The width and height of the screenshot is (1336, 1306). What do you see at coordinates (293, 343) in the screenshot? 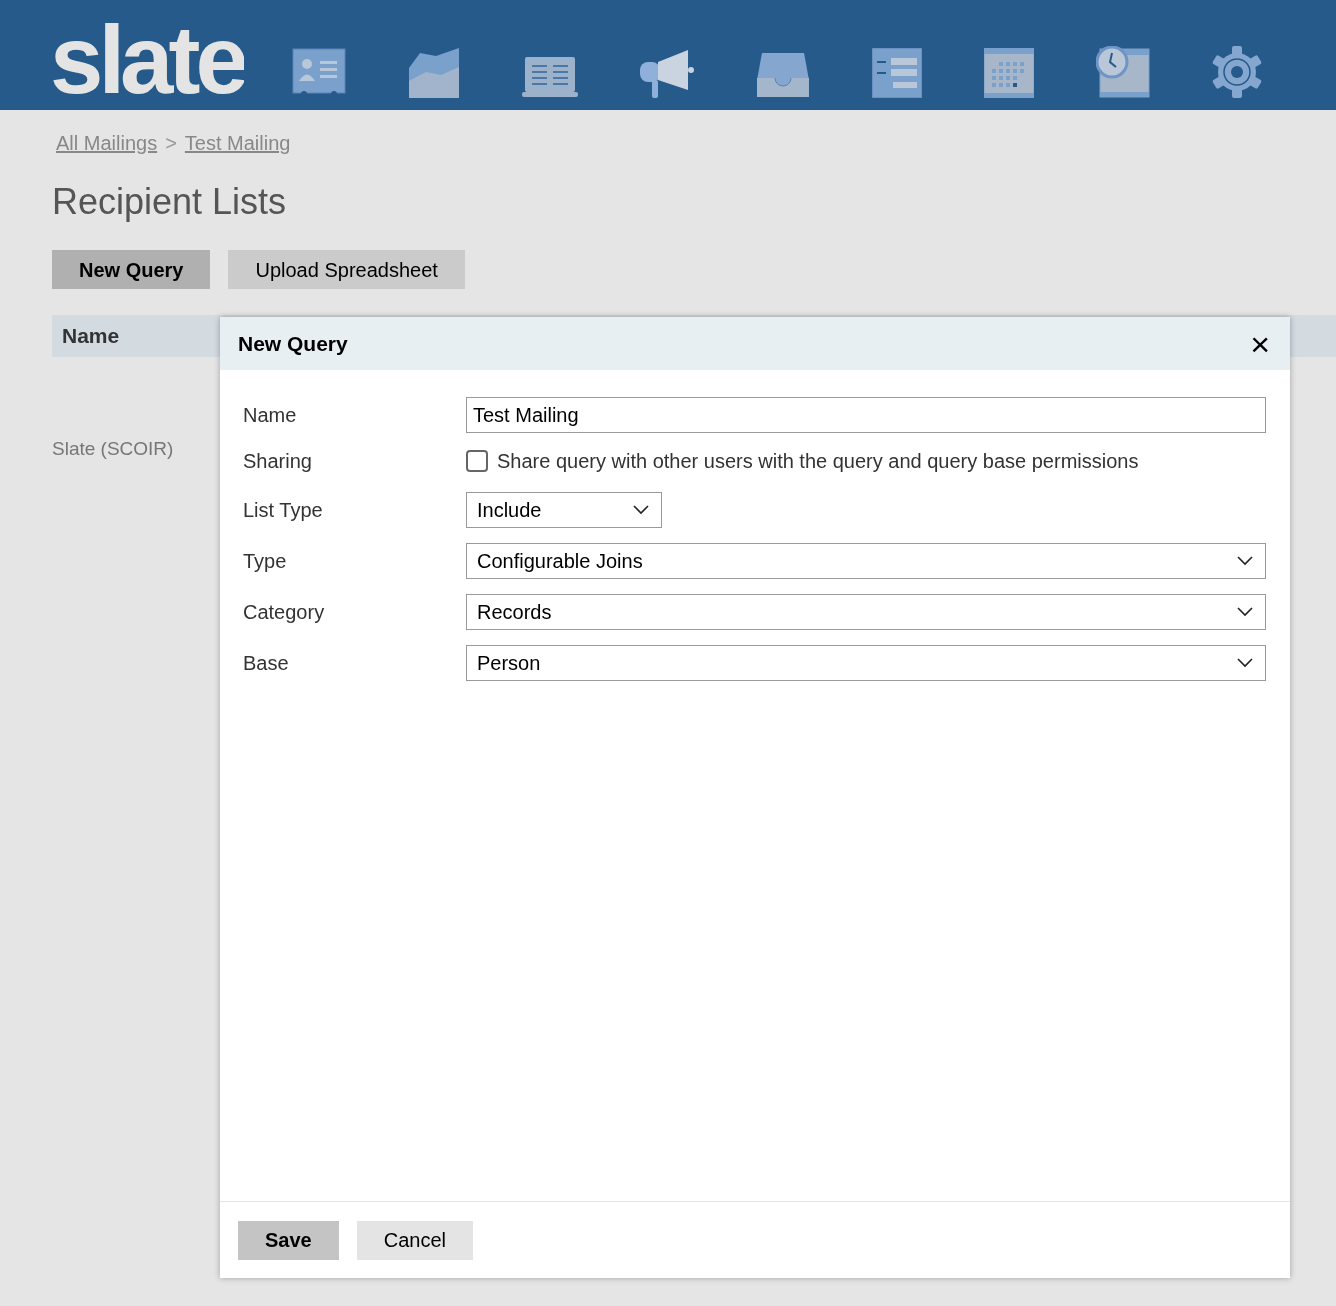
I see `dialog-title: New Query` at bounding box center [293, 343].